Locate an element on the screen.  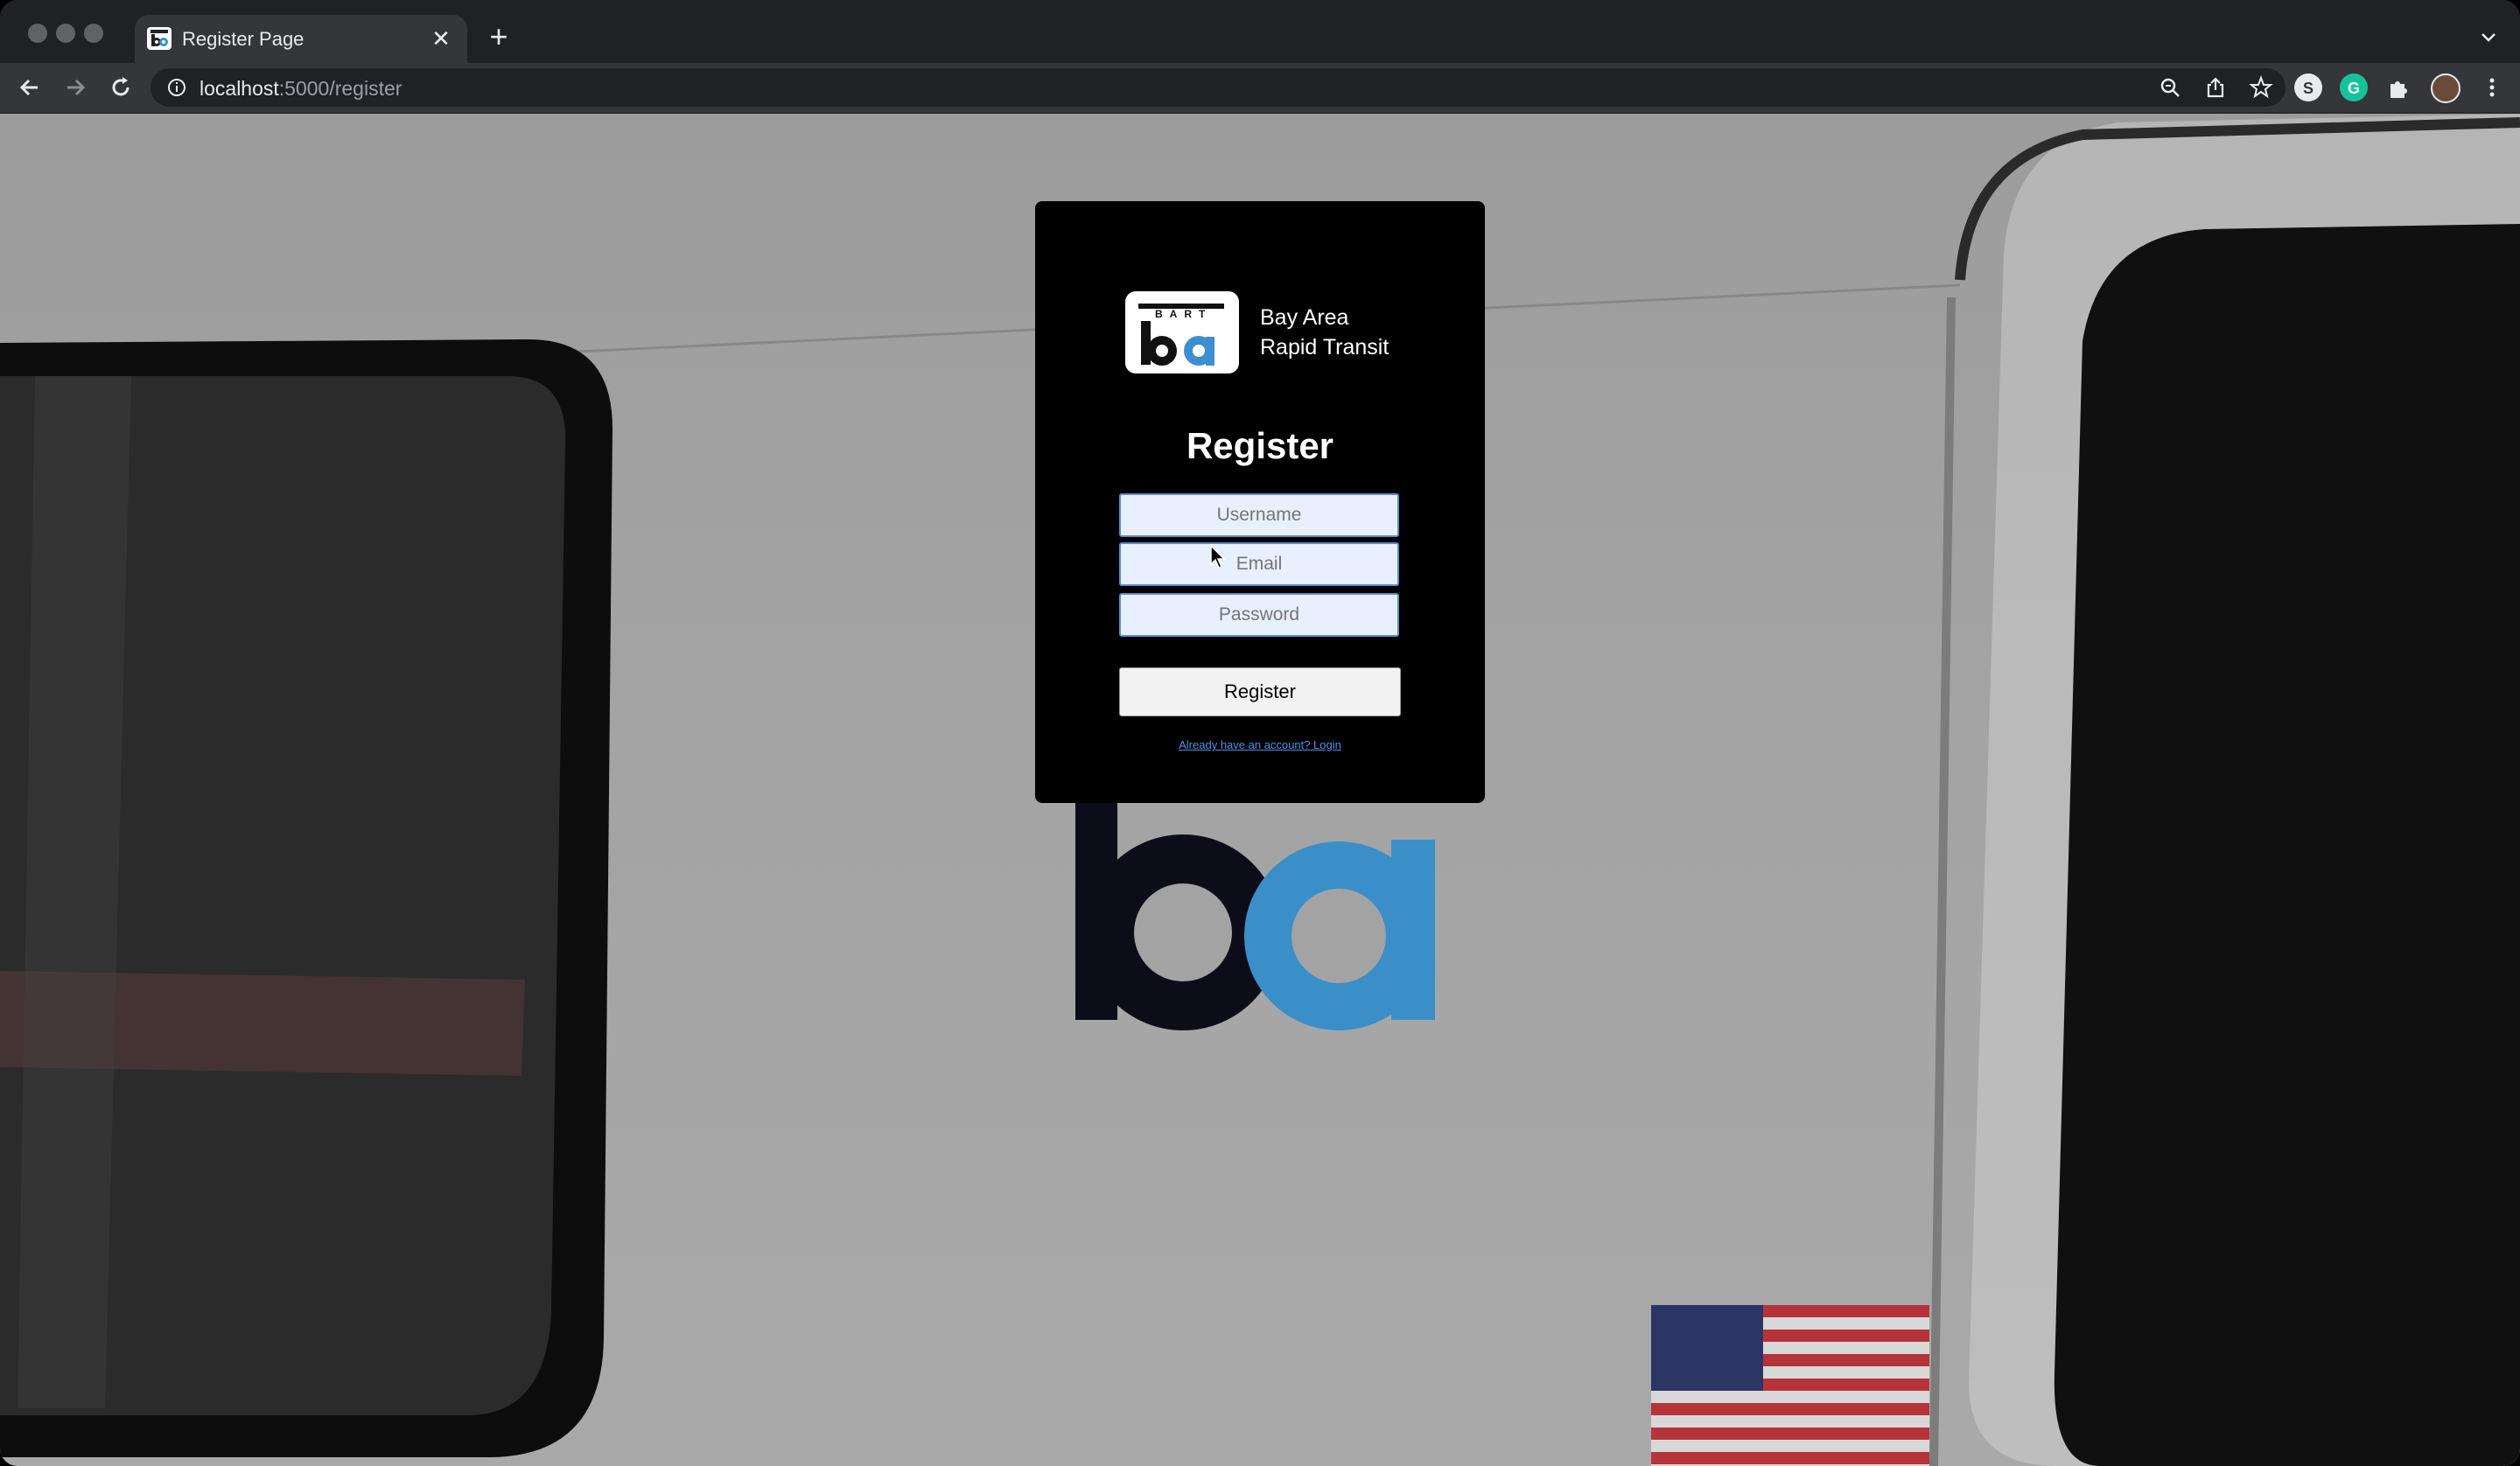
tab-strip: Register Page ✕ + is located at coordinates (1260, 32).